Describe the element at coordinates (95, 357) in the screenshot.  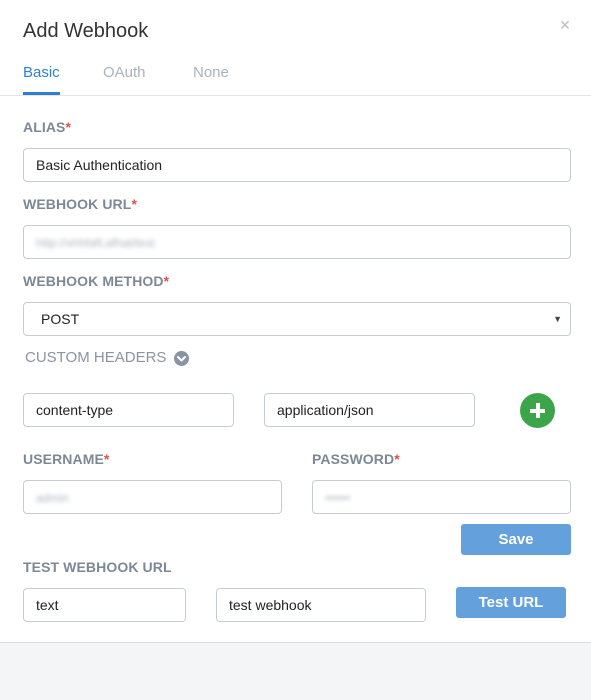
I see `custom-headers-toggle: CUSTOM HEADERS` at that location.